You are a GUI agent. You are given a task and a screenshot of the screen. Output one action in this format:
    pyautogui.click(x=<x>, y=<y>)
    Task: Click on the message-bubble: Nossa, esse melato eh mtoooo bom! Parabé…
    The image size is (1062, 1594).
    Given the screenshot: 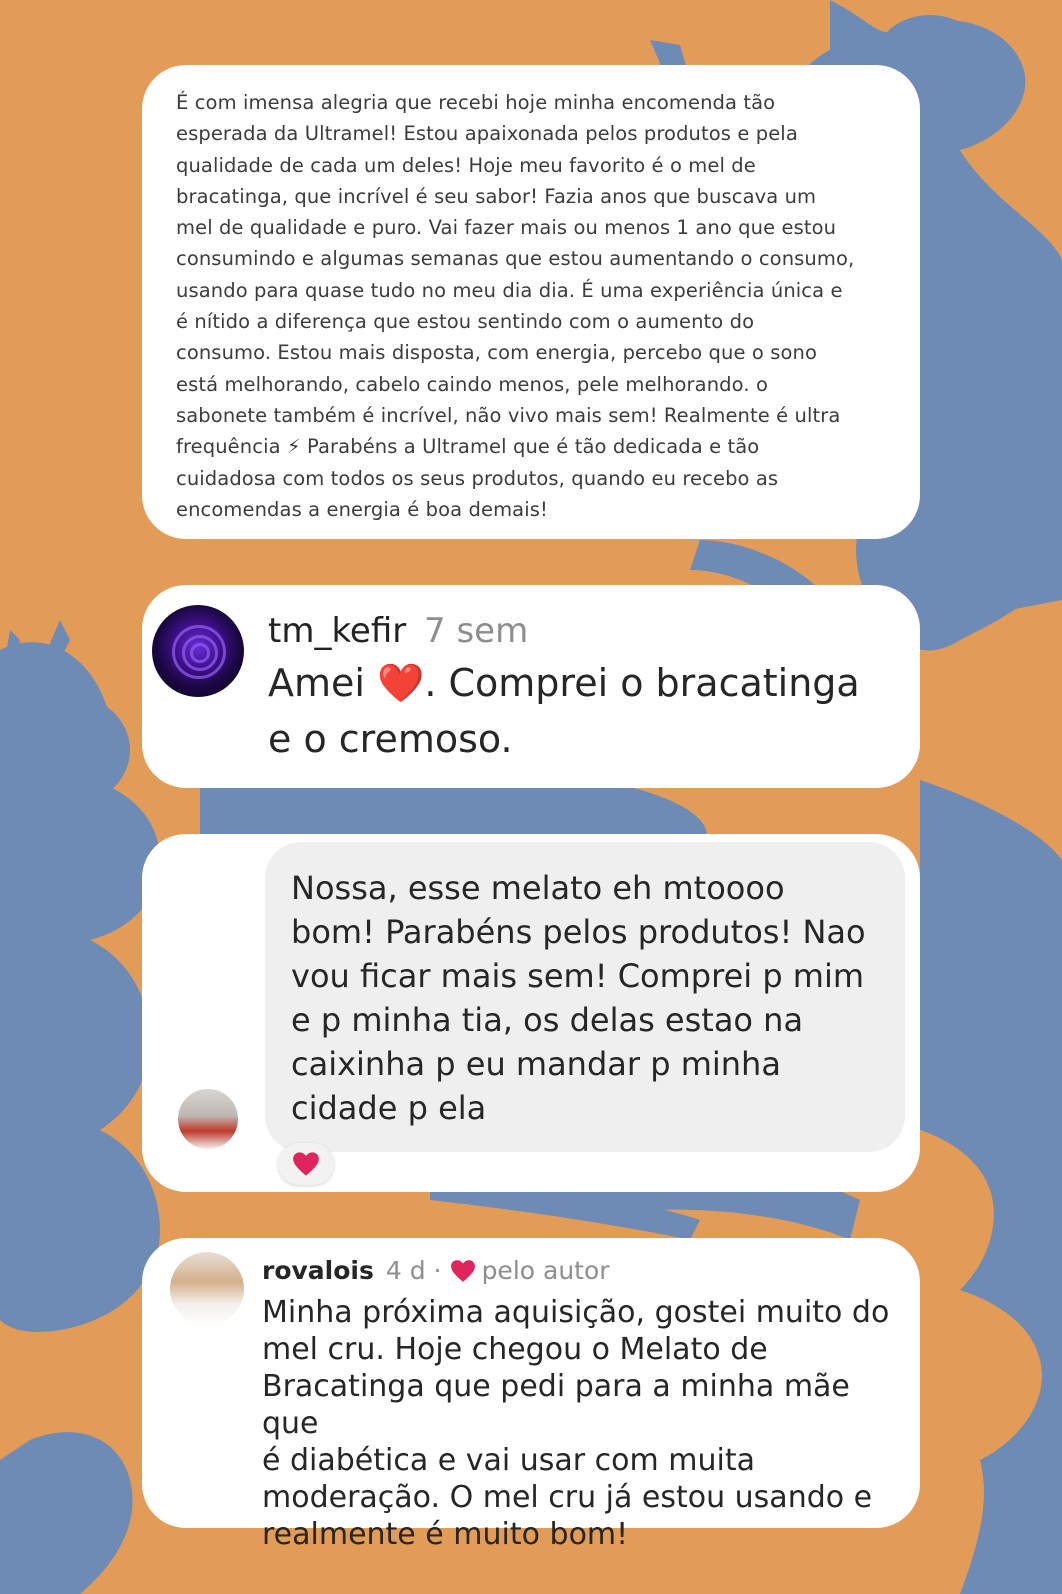 What is the action you would take?
    pyautogui.click(x=585, y=997)
    